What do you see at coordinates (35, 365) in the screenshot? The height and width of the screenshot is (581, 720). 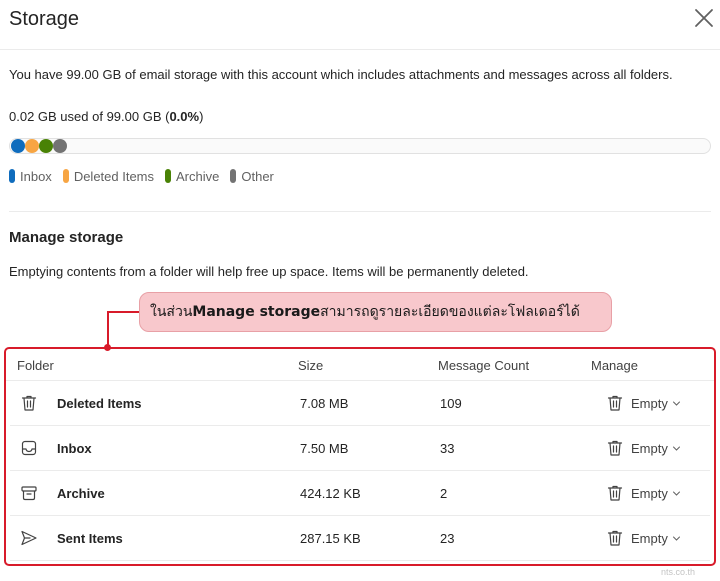 I see `column-header-folder: Folder` at bounding box center [35, 365].